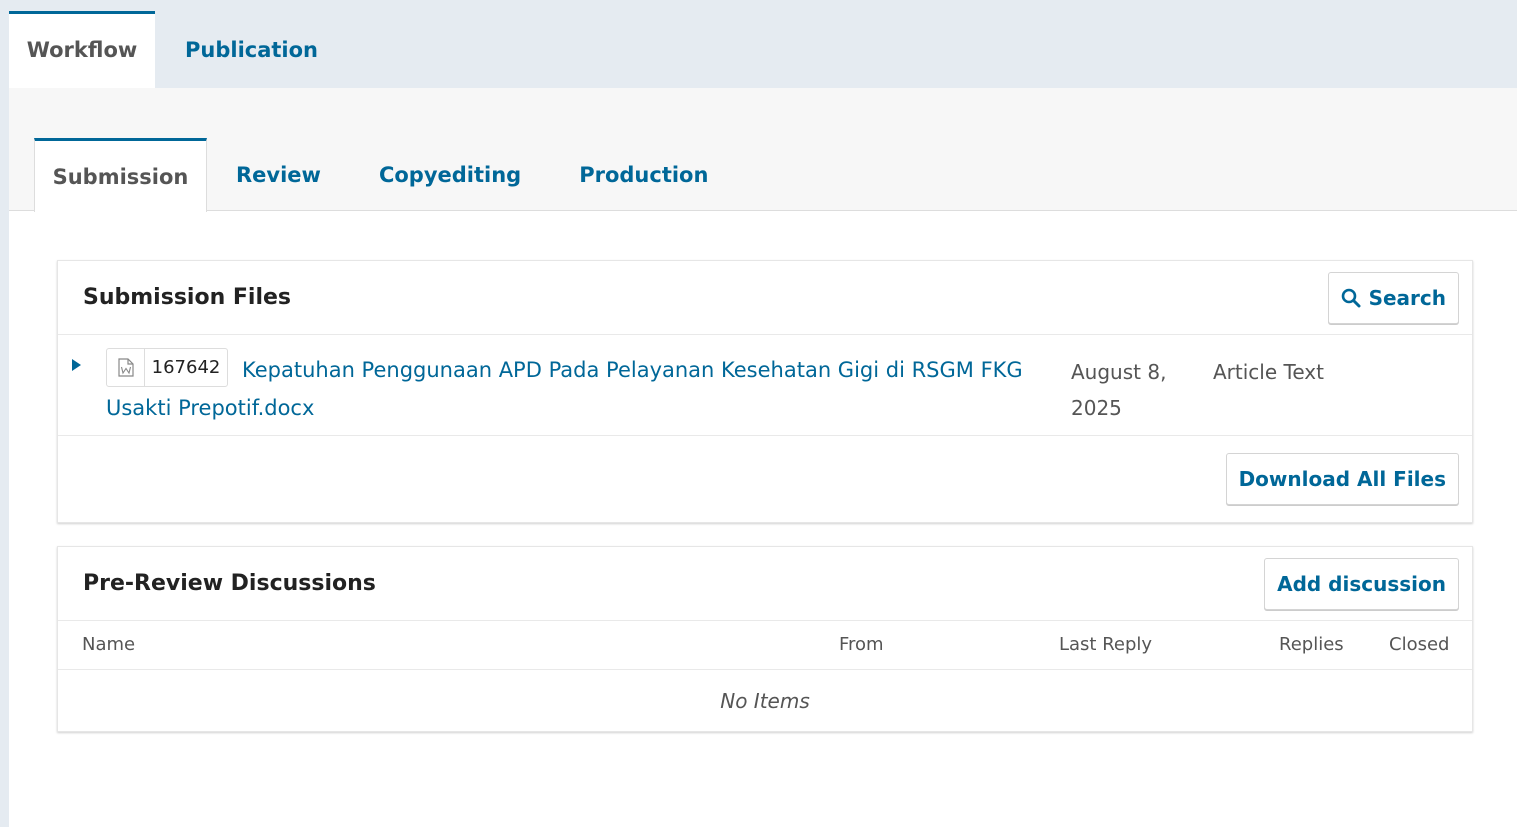 This screenshot has width=1517, height=827. What do you see at coordinates (765, 645) in the screenshot?
I see `discussions-grid-header: Name From Last Reply Replies Closed` at bounding box center [765, 645].